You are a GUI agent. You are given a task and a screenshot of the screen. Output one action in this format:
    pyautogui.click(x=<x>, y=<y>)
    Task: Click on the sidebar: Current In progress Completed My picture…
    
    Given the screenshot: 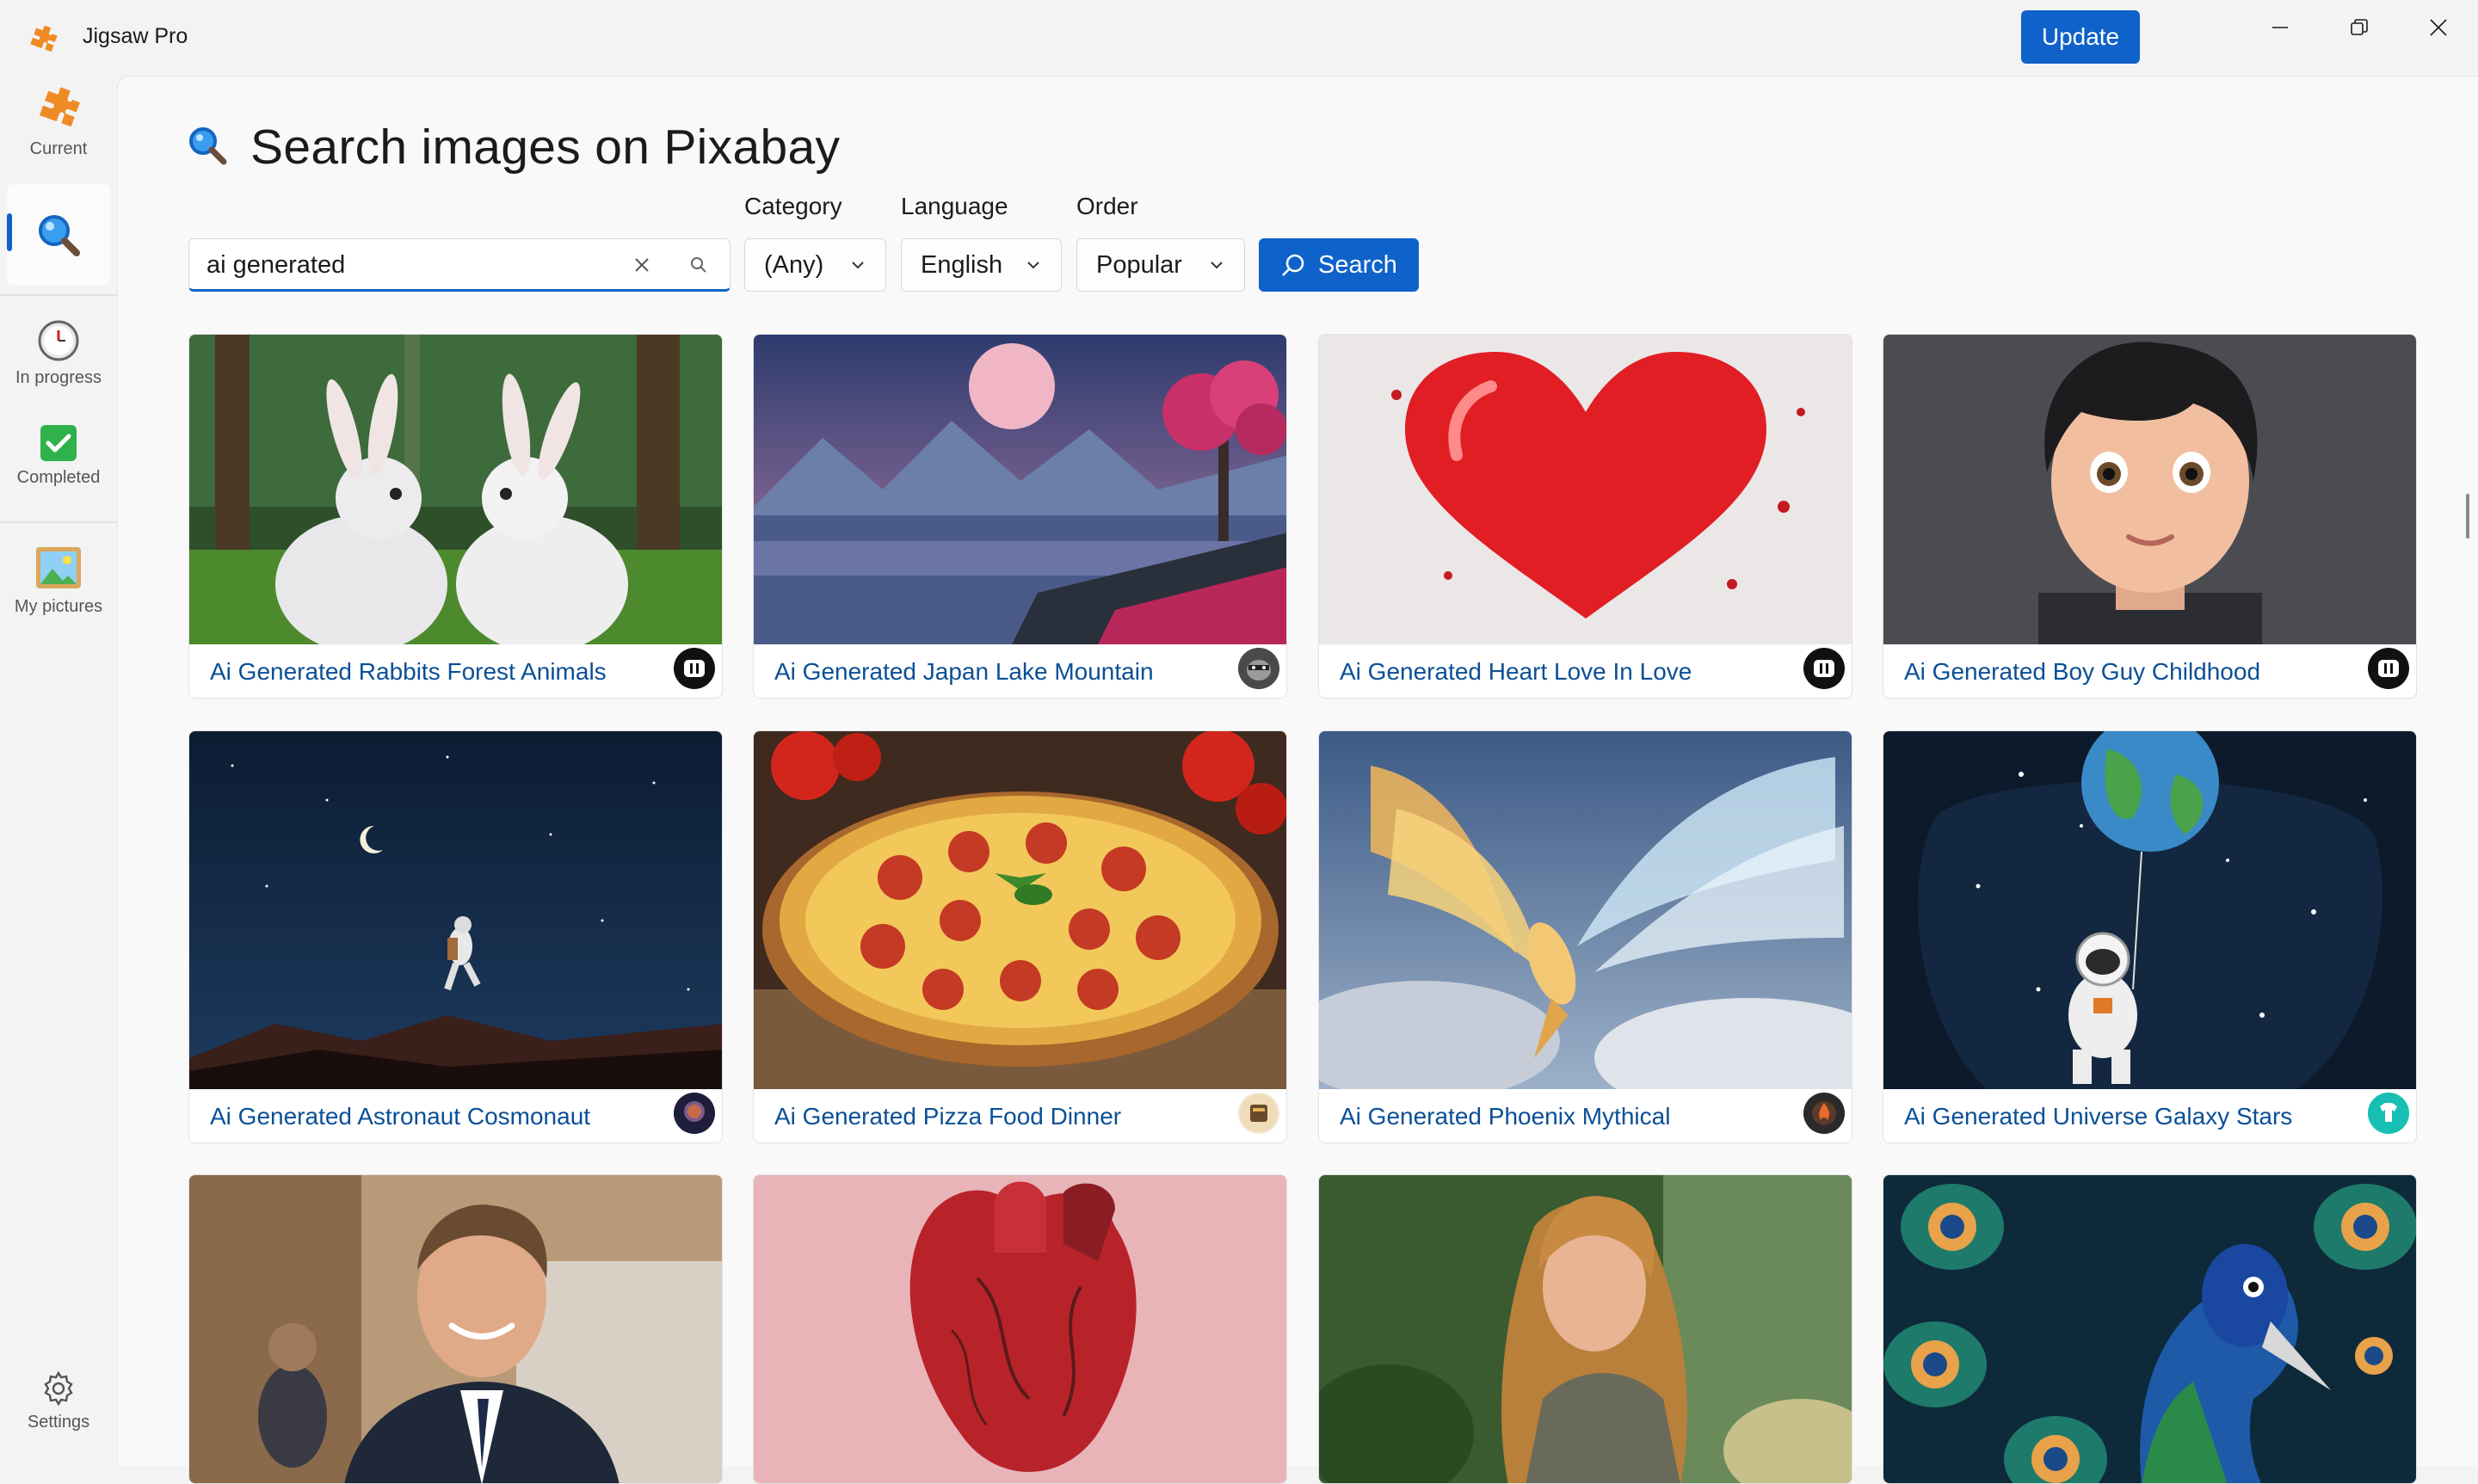 What is the action you would take?
    pyautogui.click(x=58, y=771)
    